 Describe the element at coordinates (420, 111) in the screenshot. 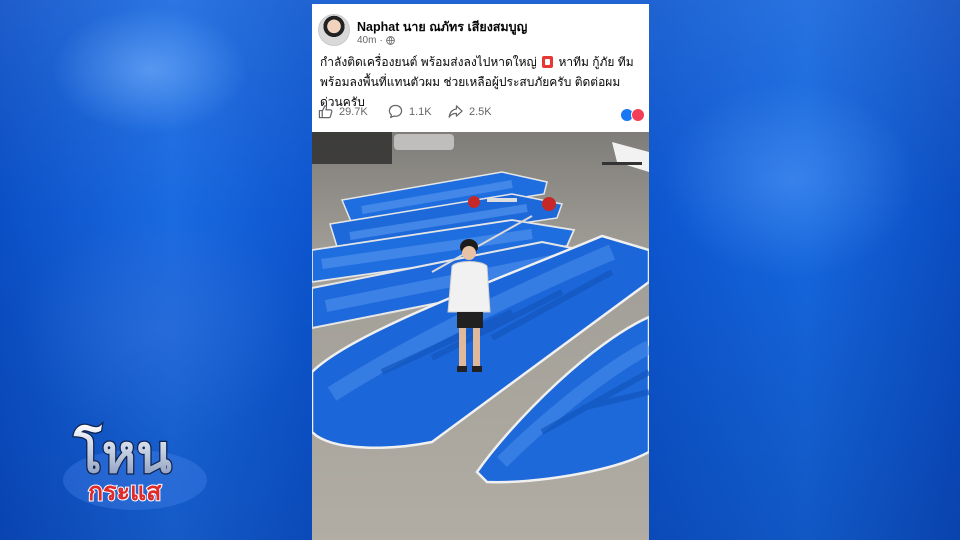

I see `comment-count: 1.1K` at that location.